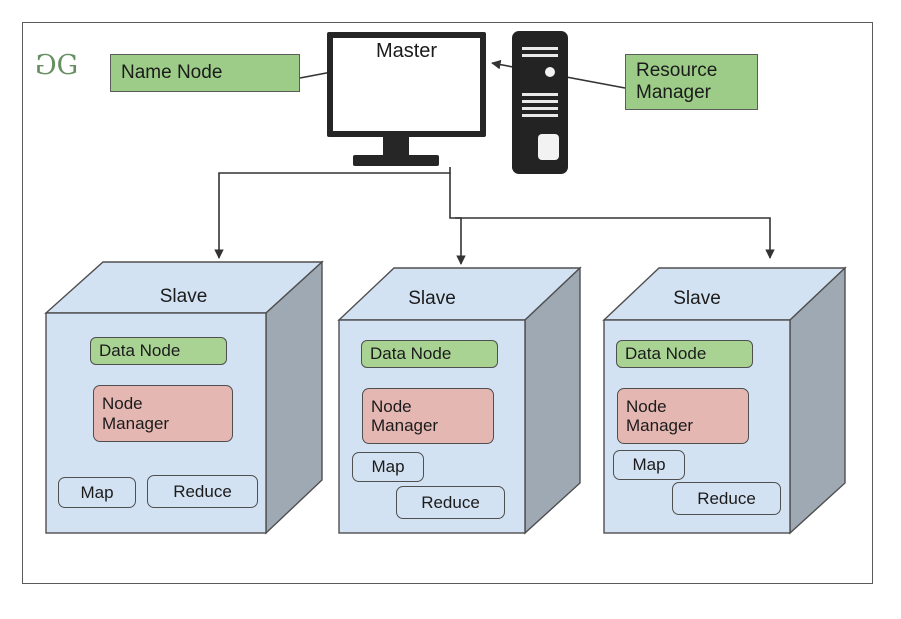 Image resolution: width=901 pixels, height=619 pixels. What do you see at coordinates (428, 416) in the screenshot?
I see `slave-2-node-manager: Node Manager` at bounding box center [428, 416].